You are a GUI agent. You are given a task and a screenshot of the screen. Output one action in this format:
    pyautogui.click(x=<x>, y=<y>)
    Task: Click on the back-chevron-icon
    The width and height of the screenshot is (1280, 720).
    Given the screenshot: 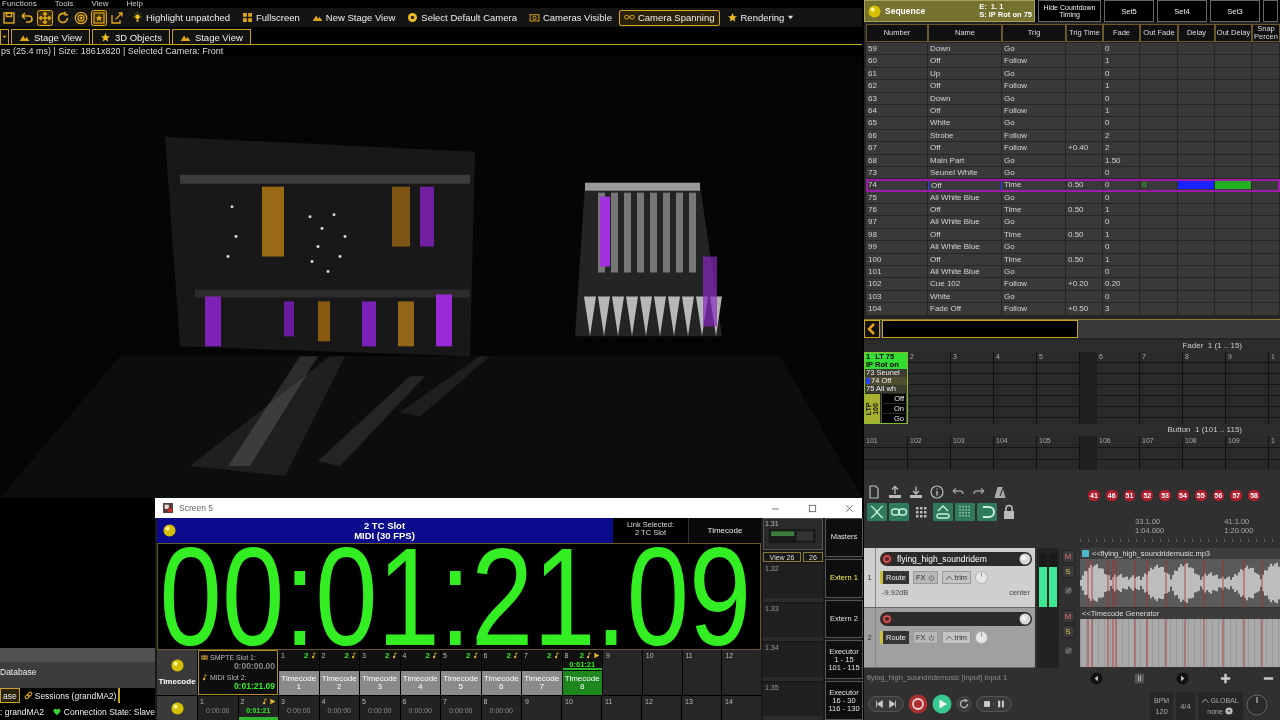 What is the action you would take?
    pyautogui.click(x=872, y=329)
    